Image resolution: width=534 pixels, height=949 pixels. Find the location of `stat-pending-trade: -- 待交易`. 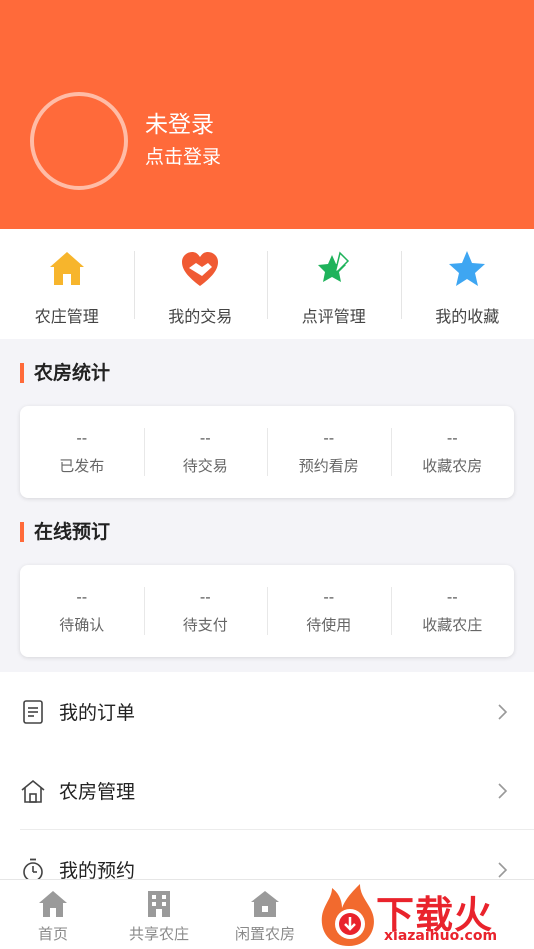

stat-pending-trade: -- 待交易 is located at coordinates (205, 452).